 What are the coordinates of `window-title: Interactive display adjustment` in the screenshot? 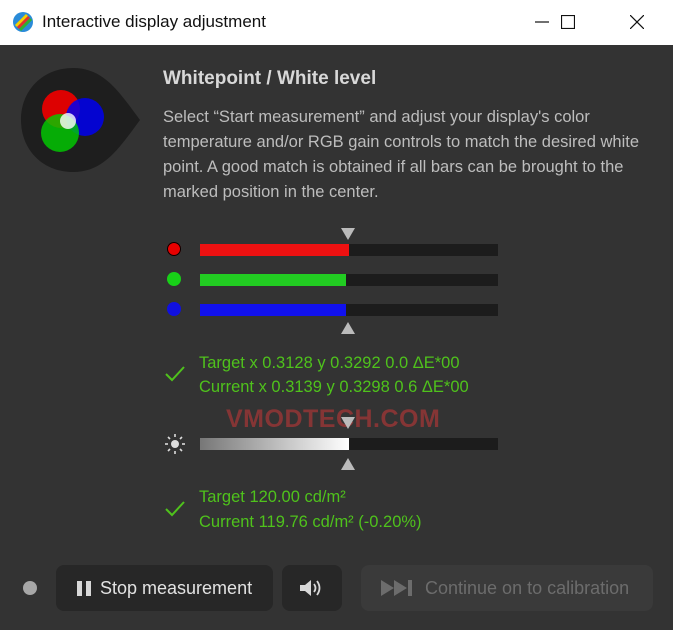 It's located at (154, 21).